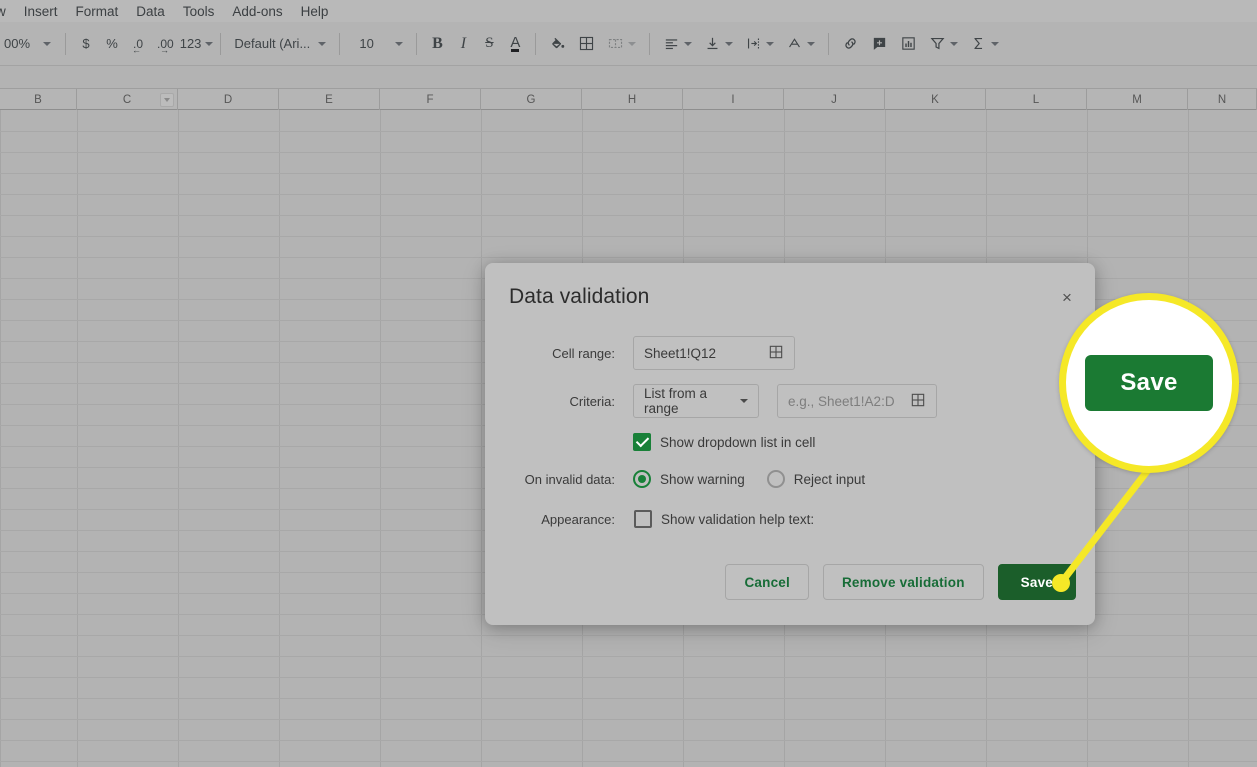 The height and width of the screenshot is (767, 1257). Describe the element at coordinates (257, 11) in the screenshot. I see `menu-item-addons: Add-ons` at that location.